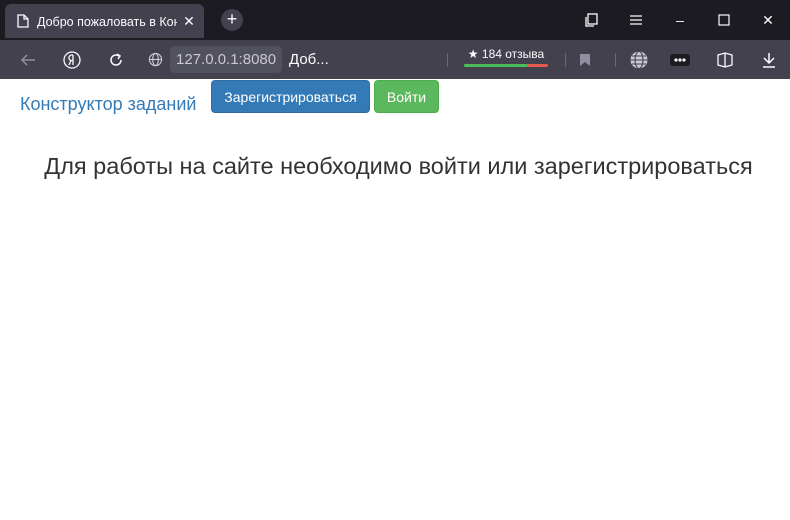 This screenshot has height=520, width=790. I want to click on nav-bar: 127.0.0.1:8080 Доб... ★ 184 отзыва, so click(395, 59).